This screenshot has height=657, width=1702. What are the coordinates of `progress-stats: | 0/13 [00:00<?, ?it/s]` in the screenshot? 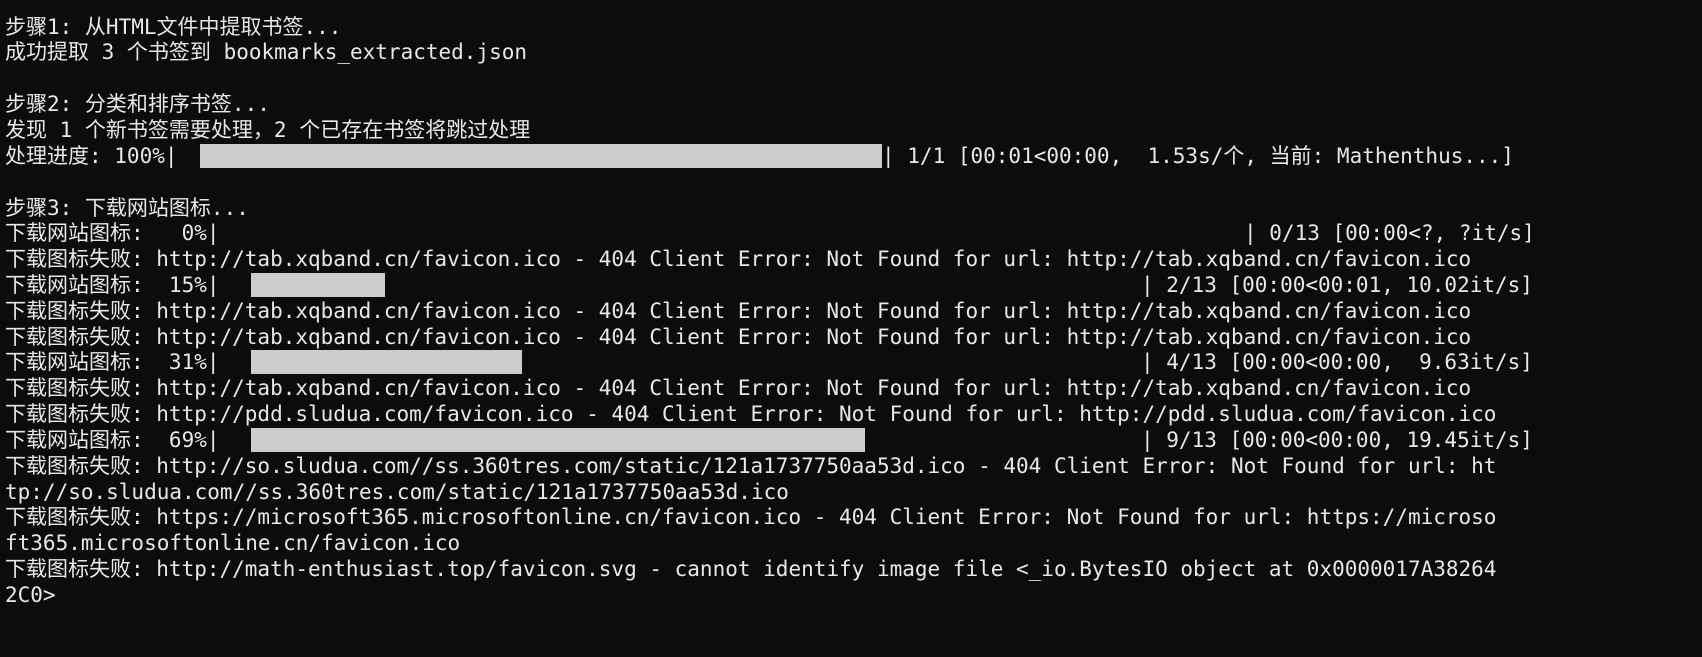 It's located at (1389, 233).